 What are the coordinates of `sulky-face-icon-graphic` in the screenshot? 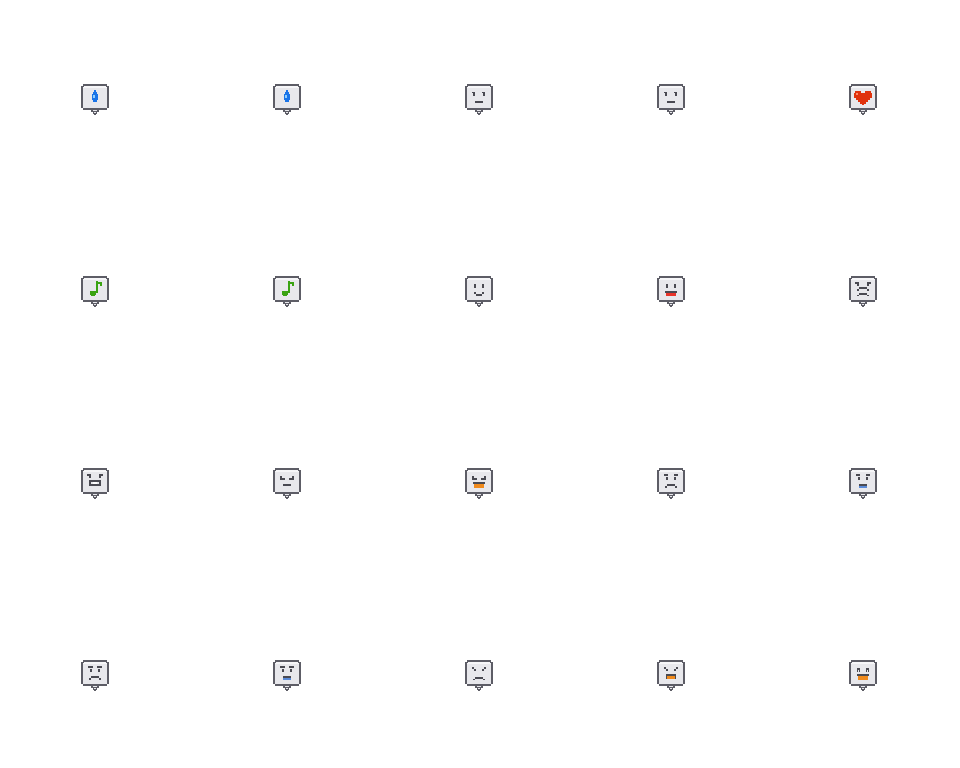 It's located at (479, 675).